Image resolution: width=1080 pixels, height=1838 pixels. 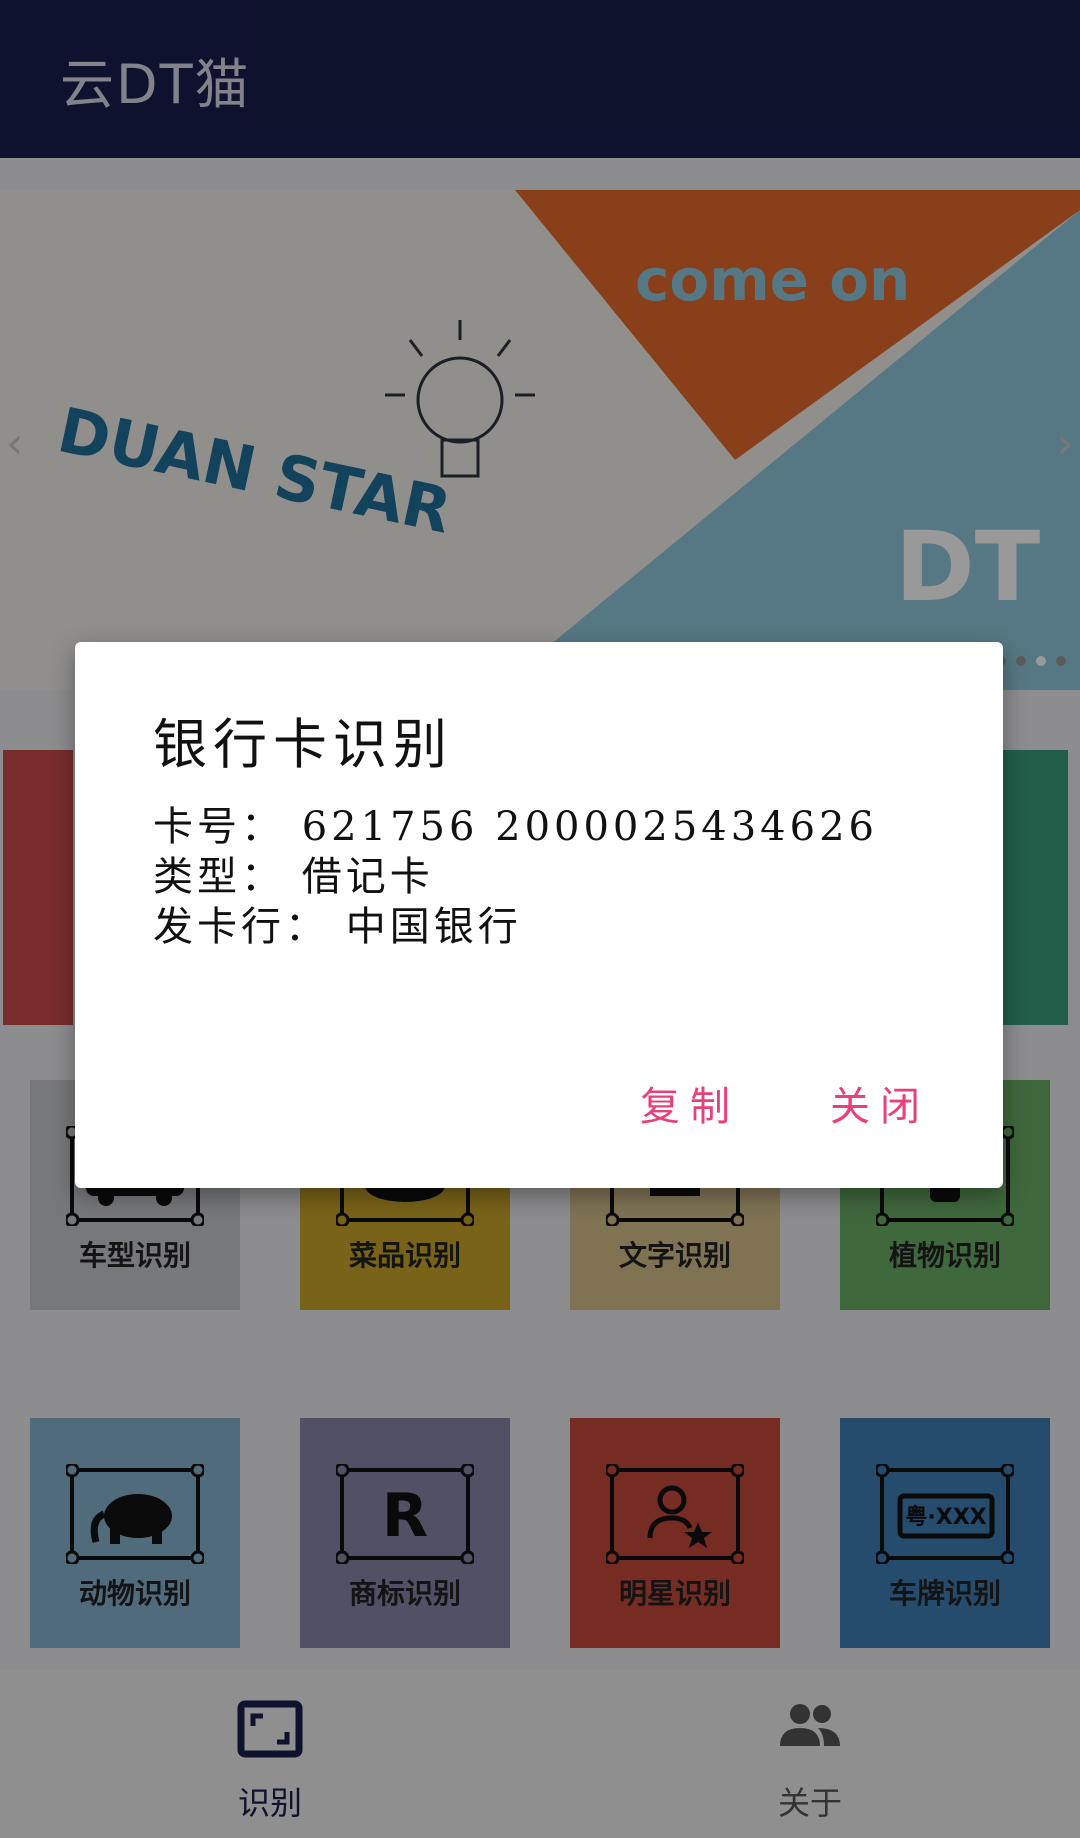 I want to click on card-type-row: 类型： 借记卡, so click(x=515, y=877).